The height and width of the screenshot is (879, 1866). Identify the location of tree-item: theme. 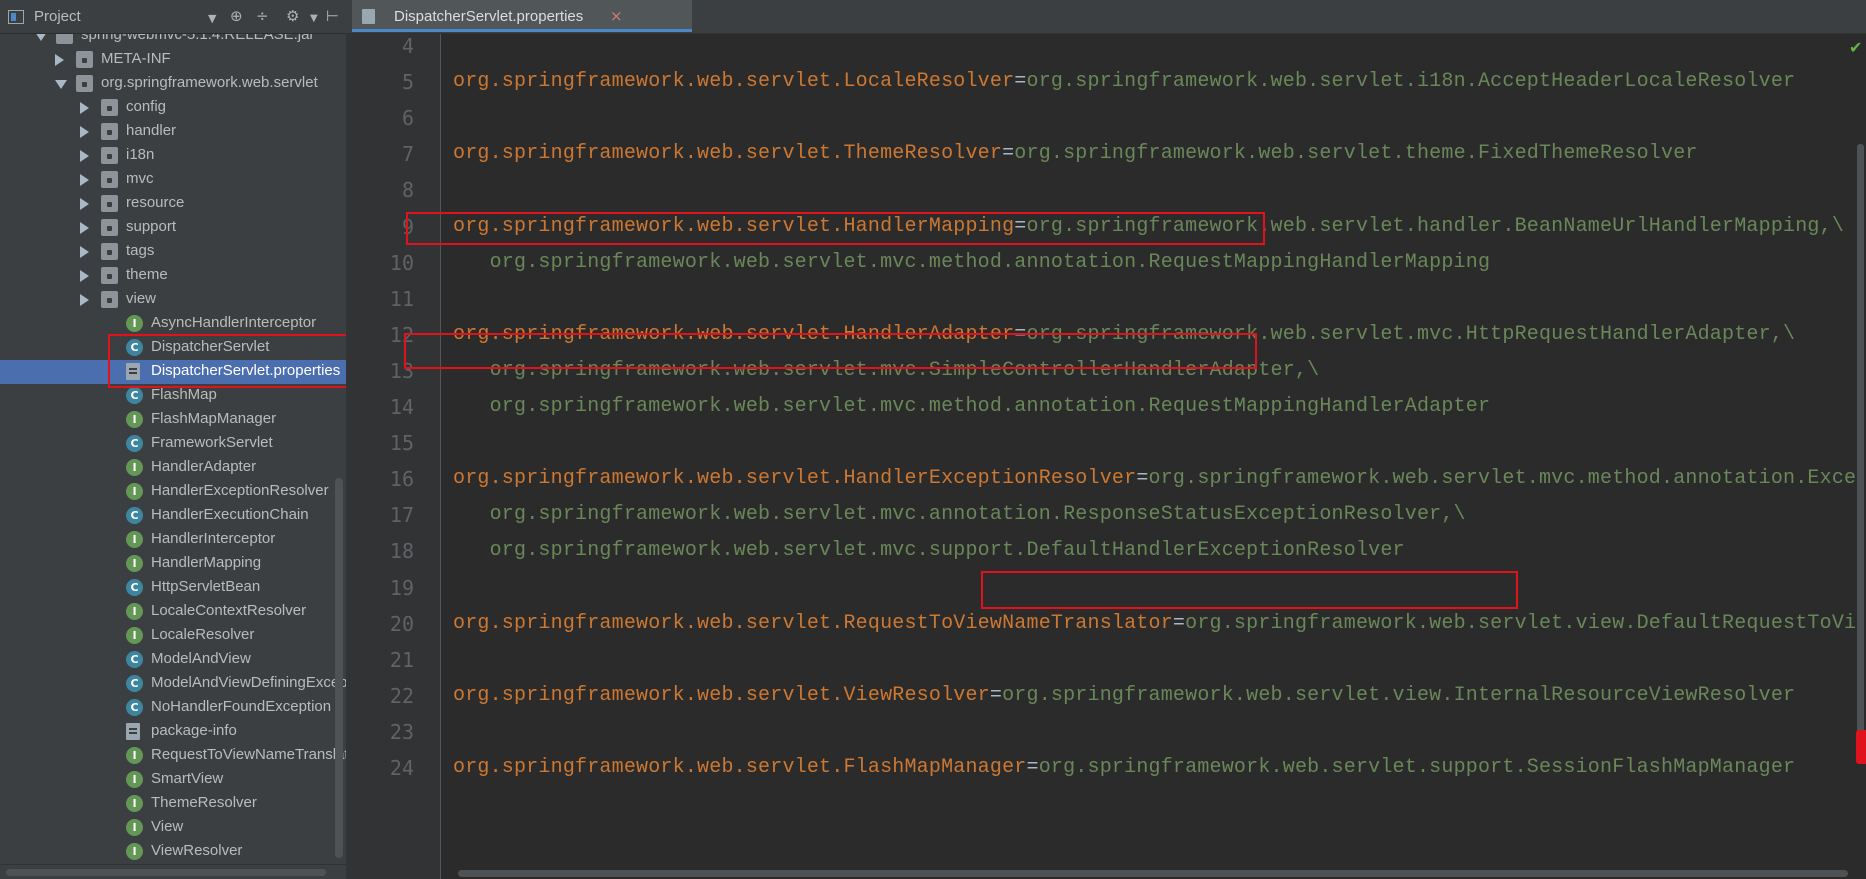
(173, 276).